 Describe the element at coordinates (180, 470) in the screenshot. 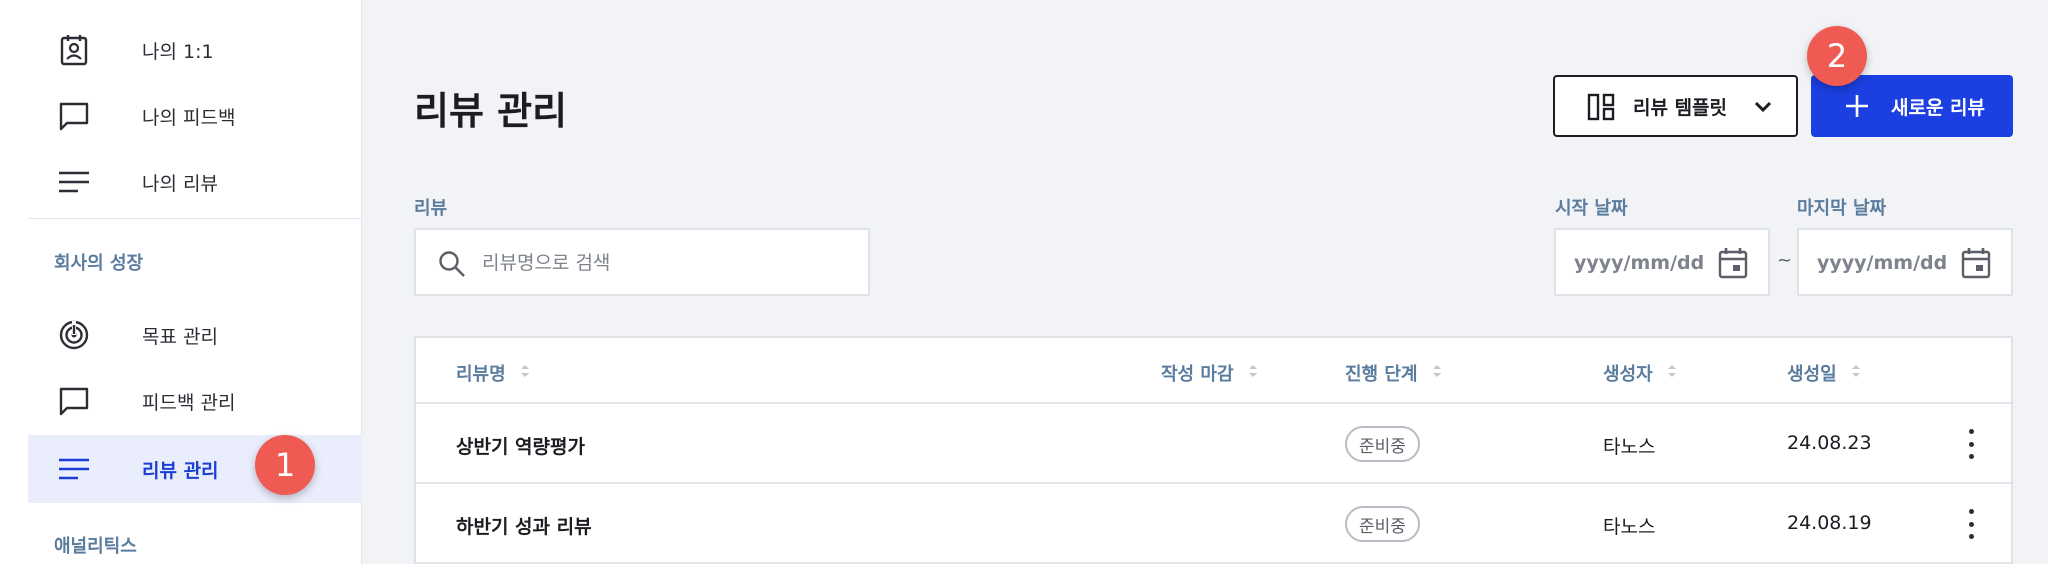

I see `sidebar-item-label: 리뷰 관리` at that location.